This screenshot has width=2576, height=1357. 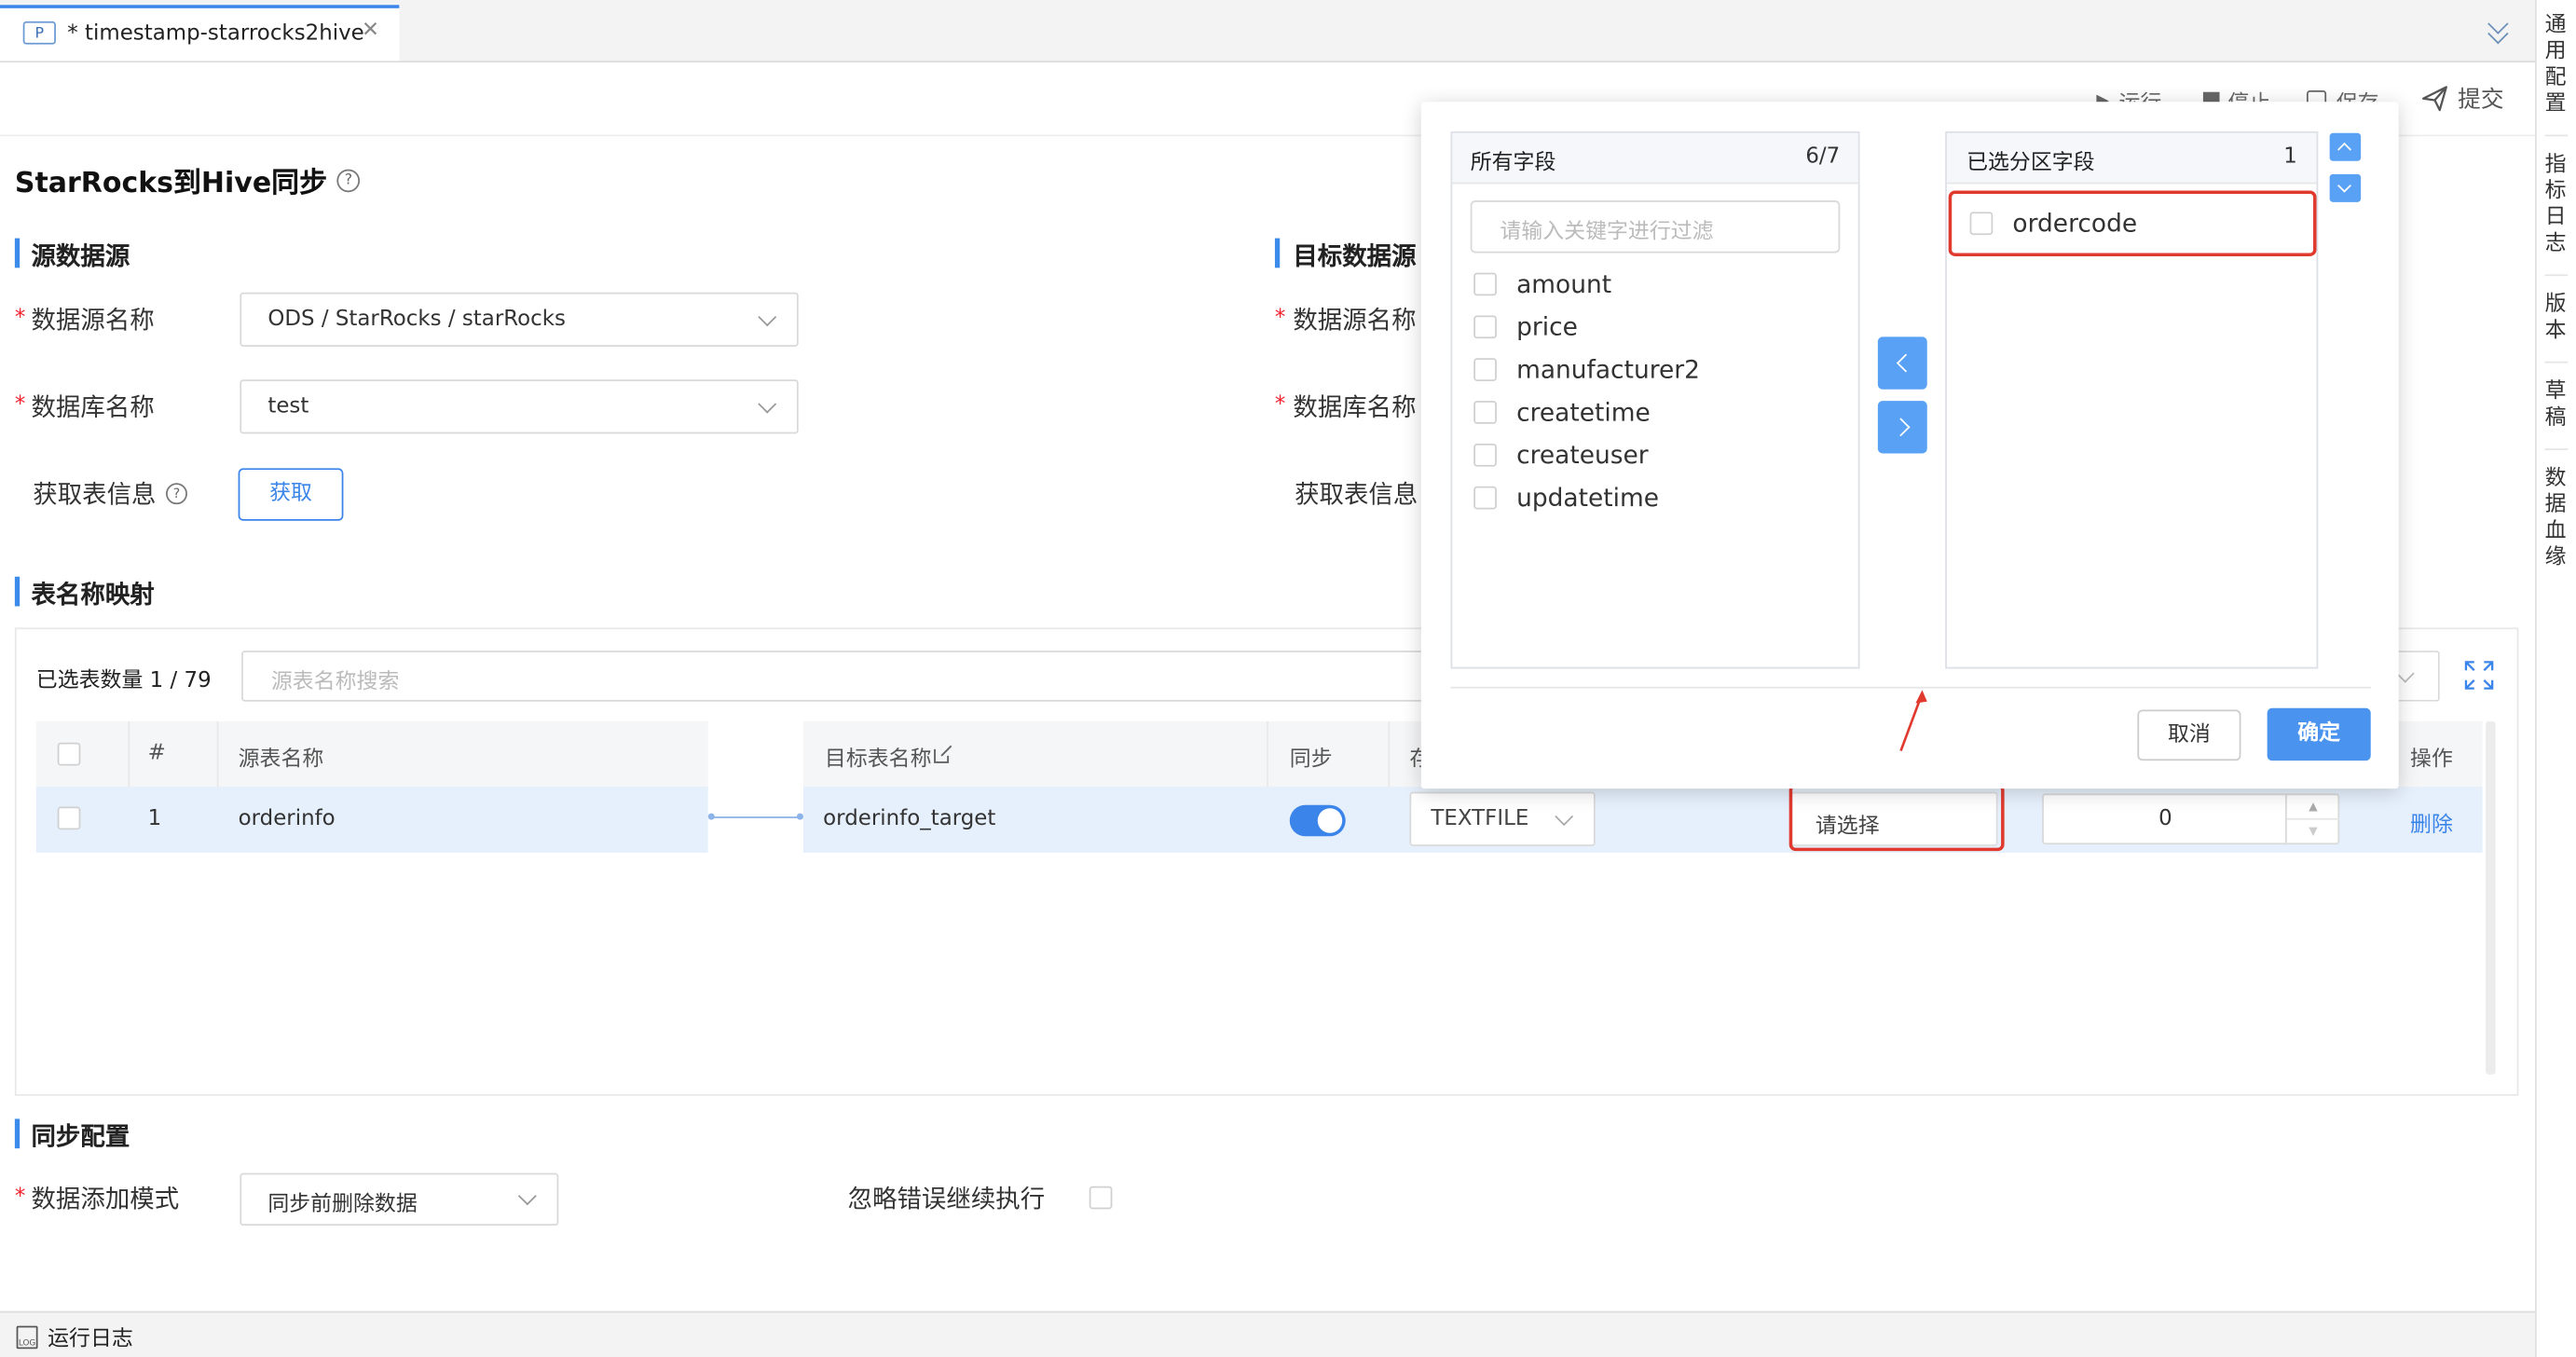 I want to click on target-fetch-label: 获取表信息, so click(x=1356, y=494).